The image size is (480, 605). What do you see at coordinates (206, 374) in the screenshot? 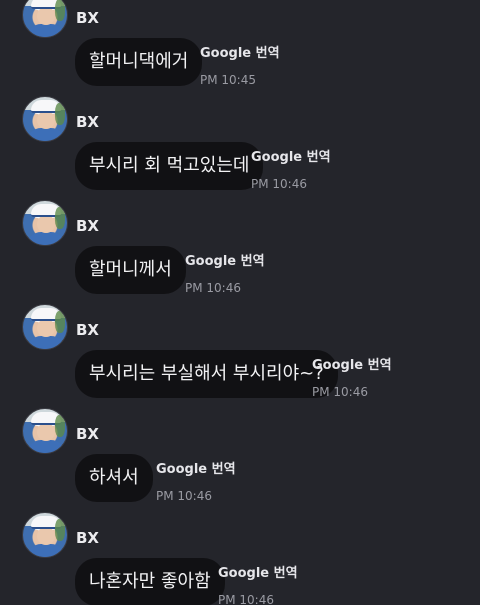
I see `message-bubble: 부시리는 부실해서 부시리야~?` at bounding box center [206, 374].